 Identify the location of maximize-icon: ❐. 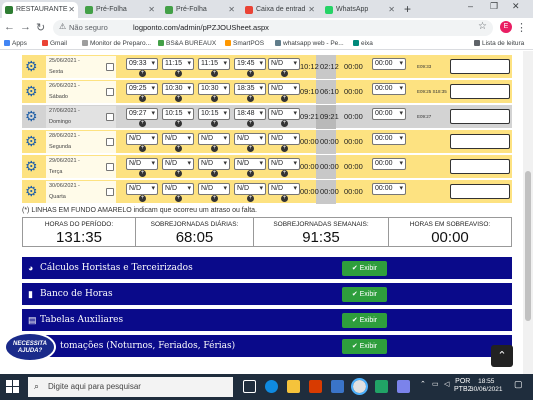
(494, 6).